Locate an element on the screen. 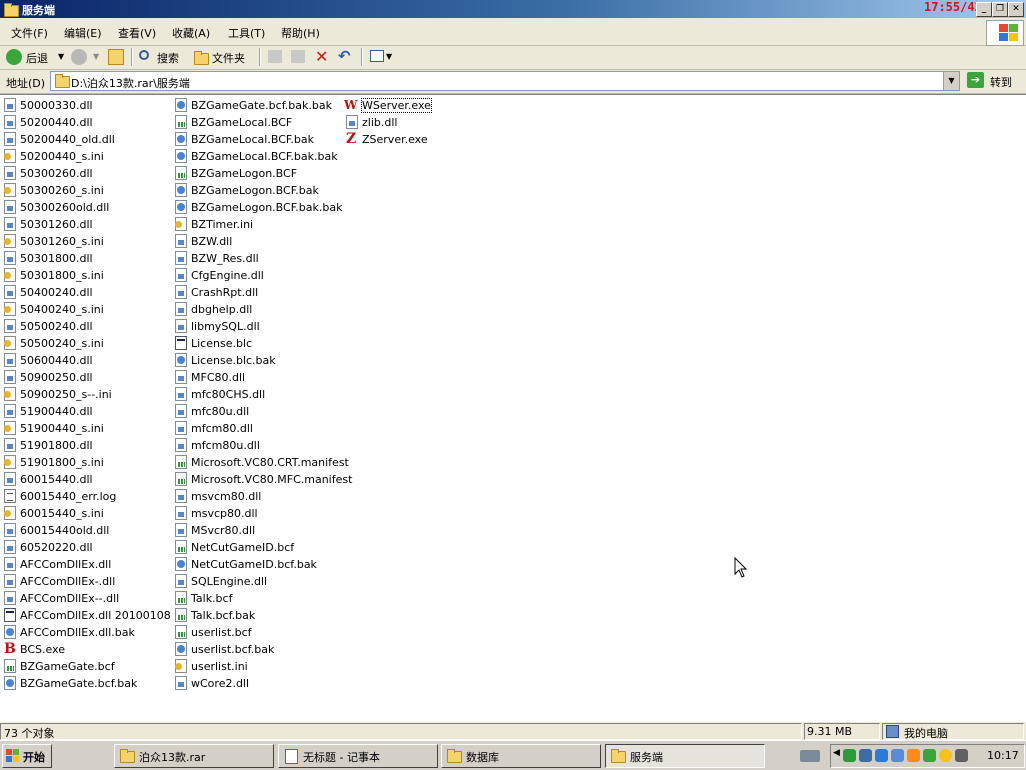 The height and width of the screenshot is (770, 1026). title-bar: 服务端 17:55/42:46 _ ❐ ✕ is located at coordinates (513, 9).